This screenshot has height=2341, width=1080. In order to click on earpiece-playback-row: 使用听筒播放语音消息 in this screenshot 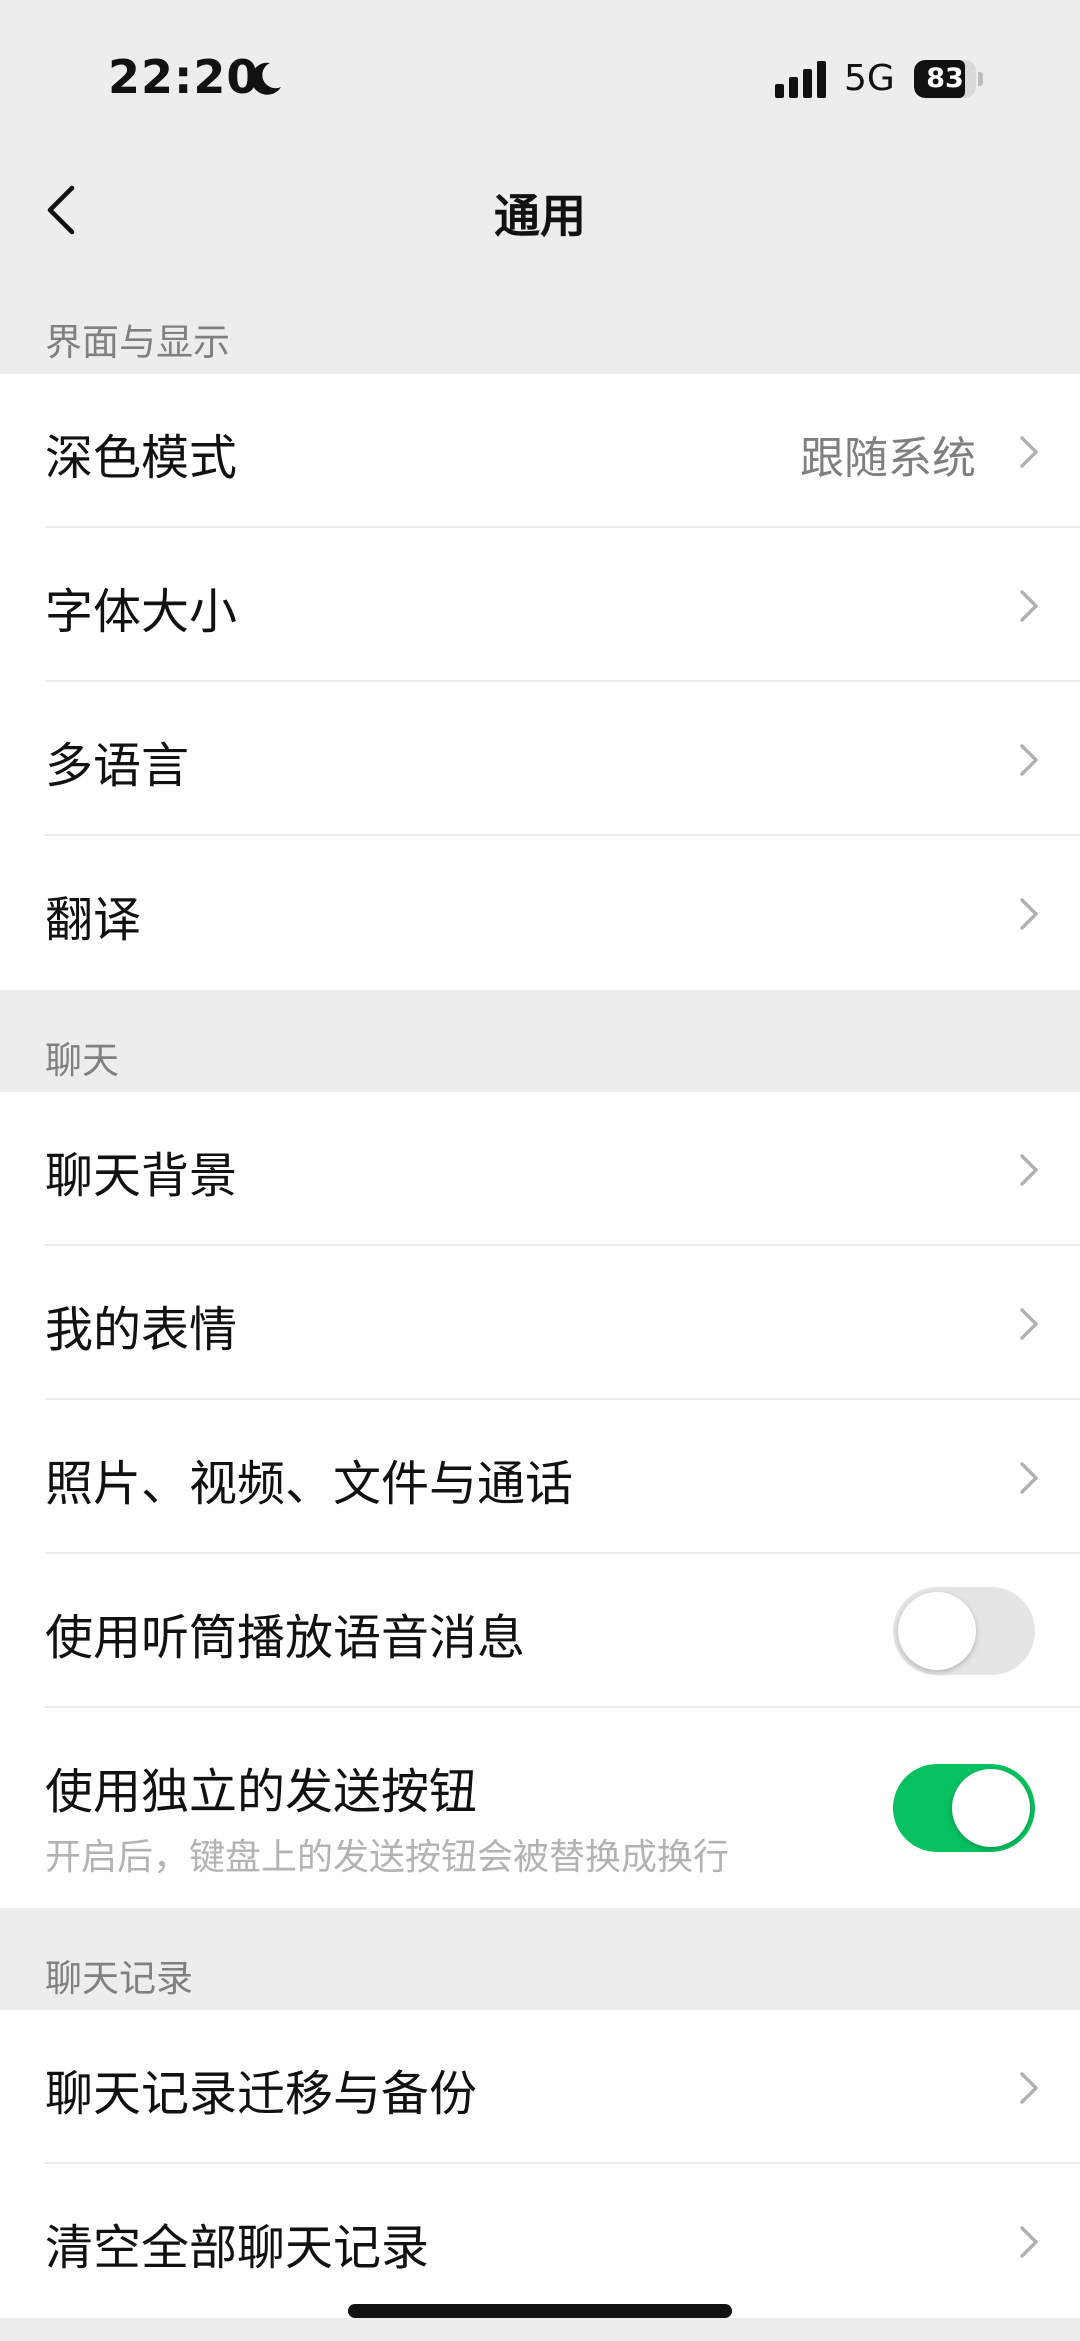, I will do `click(540, 1631)`.